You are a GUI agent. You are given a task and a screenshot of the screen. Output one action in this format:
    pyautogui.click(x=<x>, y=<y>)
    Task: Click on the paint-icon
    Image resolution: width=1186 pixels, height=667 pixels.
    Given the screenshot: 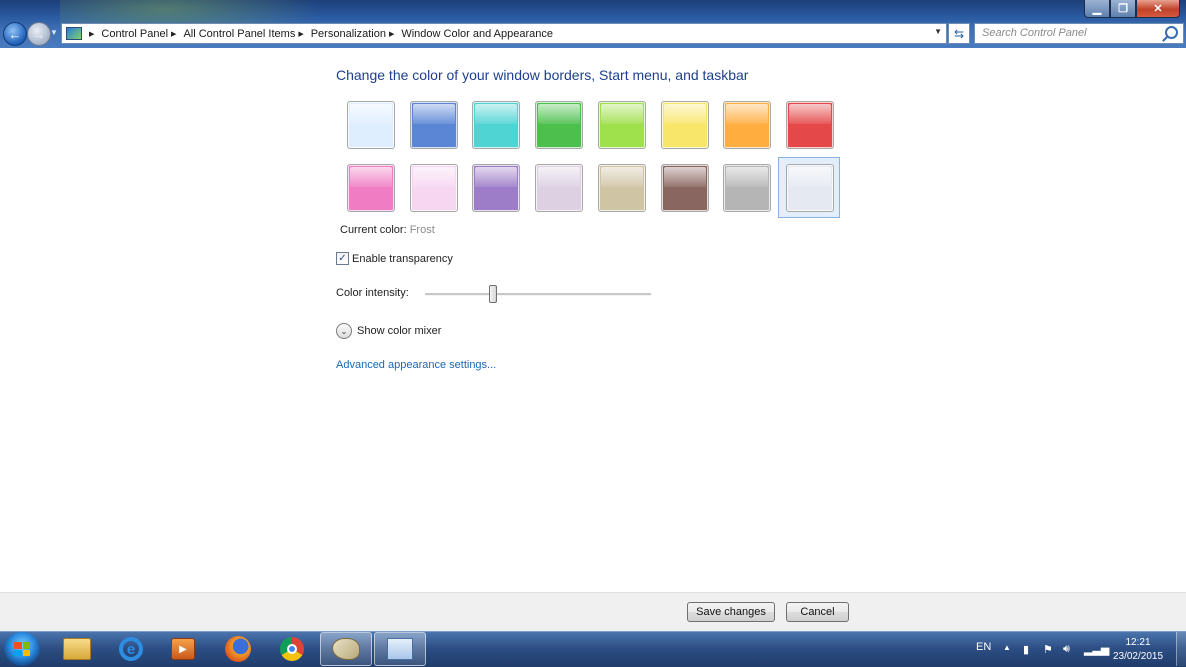 What is the action you would take?
    pyautogui.click(x=346, y=649)
    